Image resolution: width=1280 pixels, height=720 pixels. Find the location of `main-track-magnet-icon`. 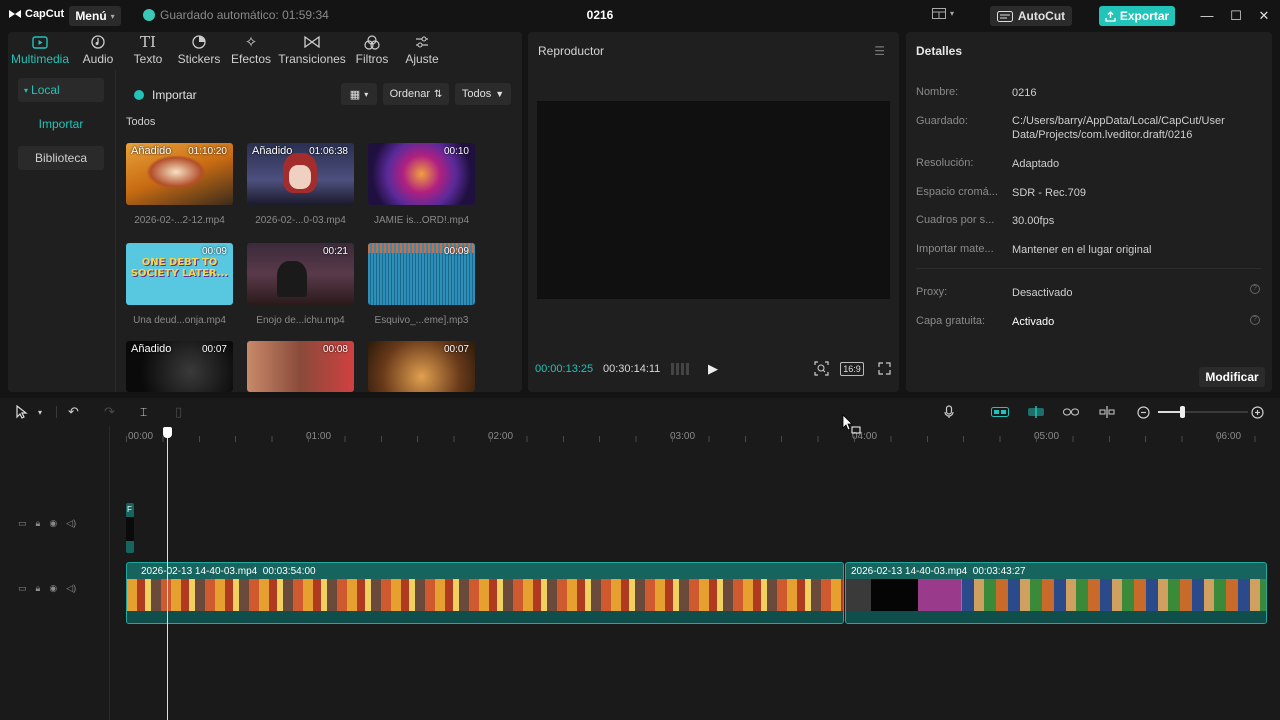

main-track-magnet-icon is located at coordinates (1000, 412).